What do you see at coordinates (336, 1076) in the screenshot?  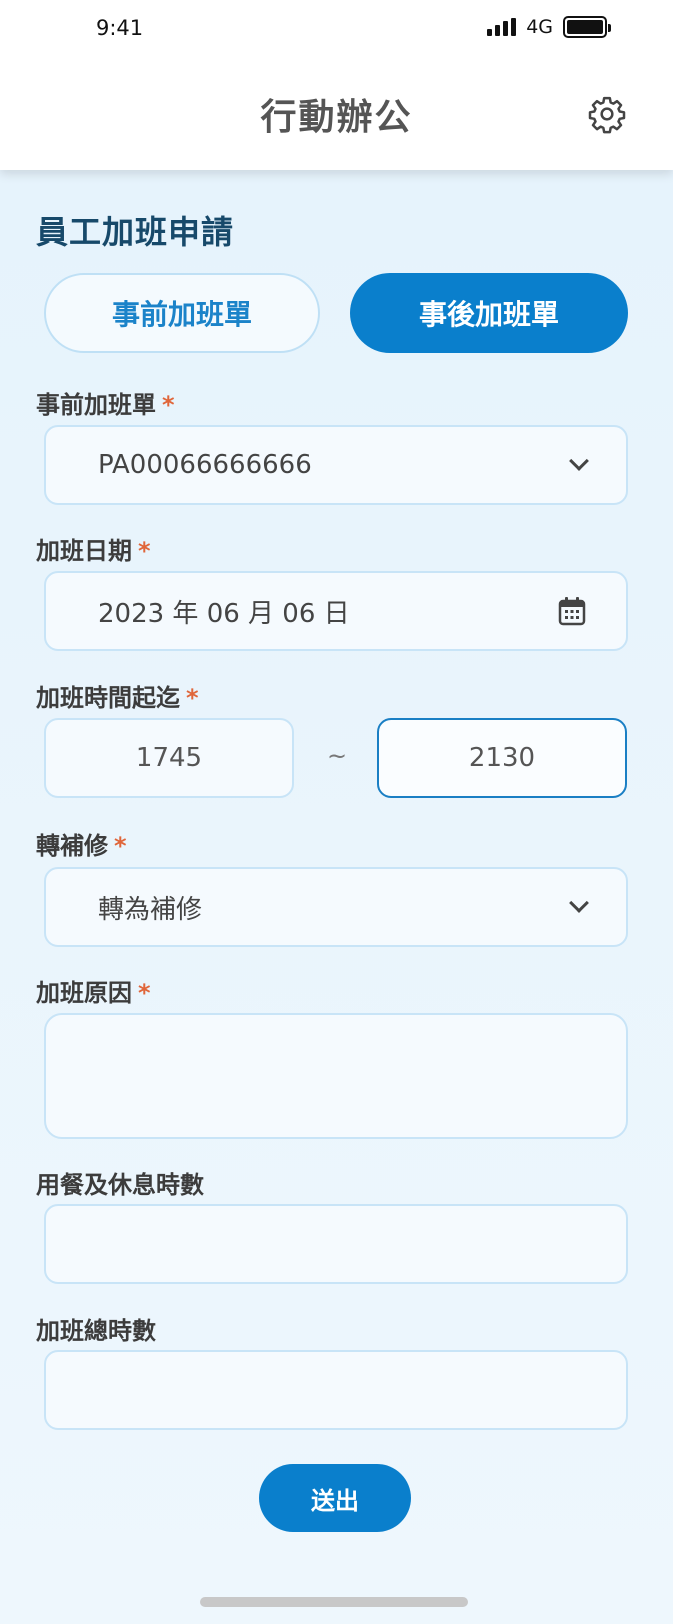 I see `reason-textarea` at bounding box center [336, 1076].